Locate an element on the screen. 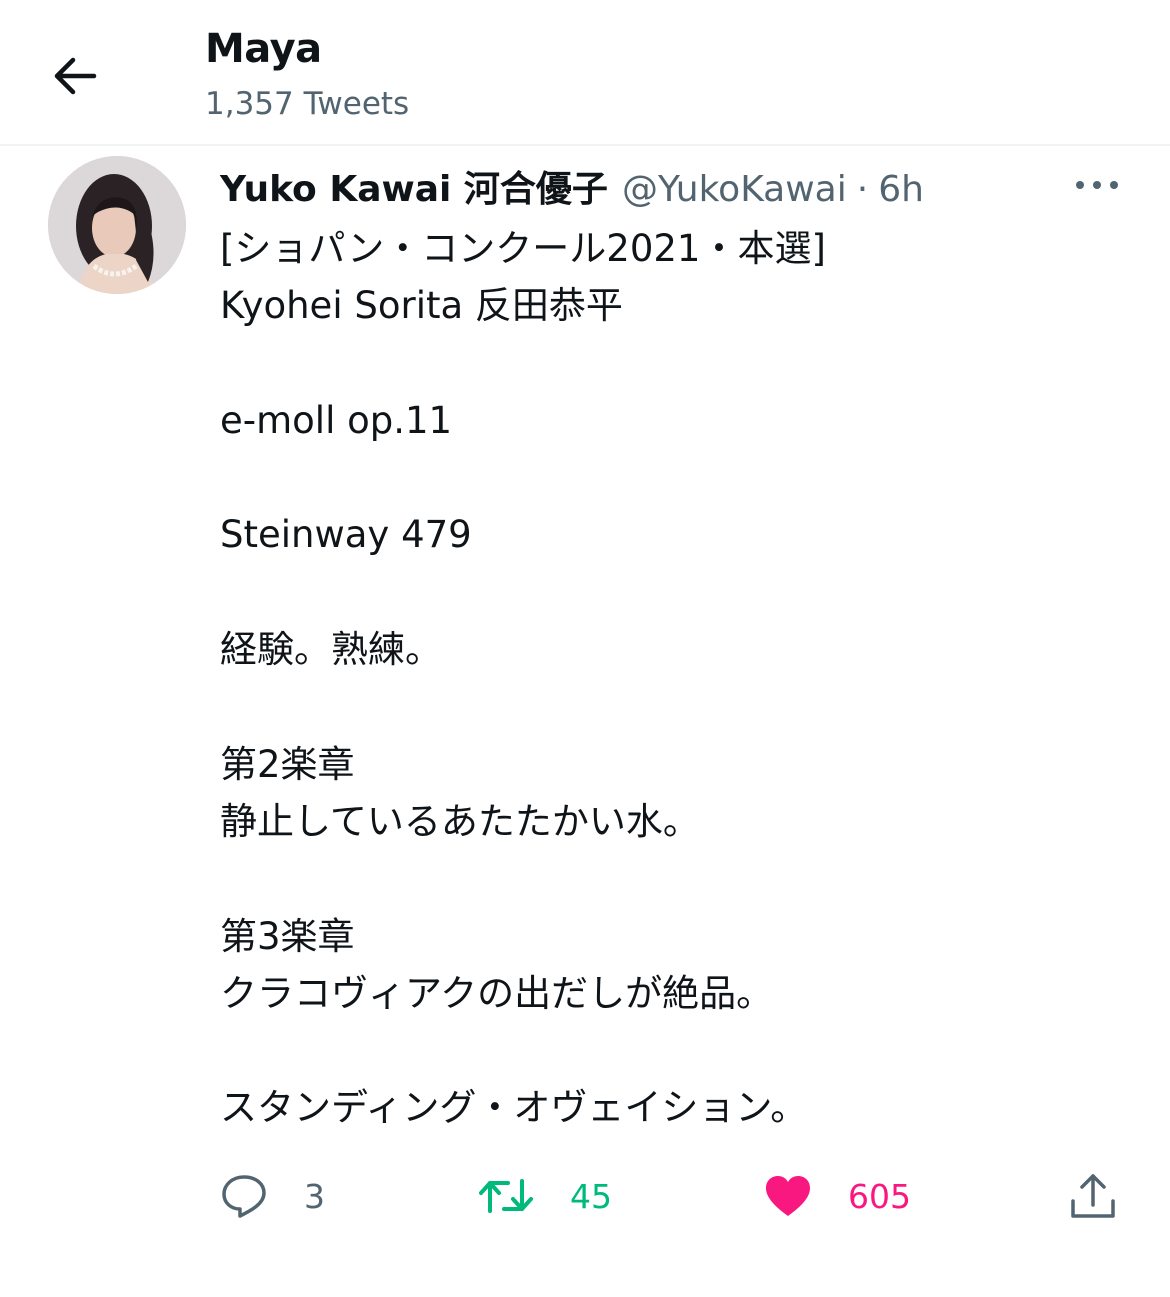  tweet-line: 第3楽章 is located at coordinates (287, 936).